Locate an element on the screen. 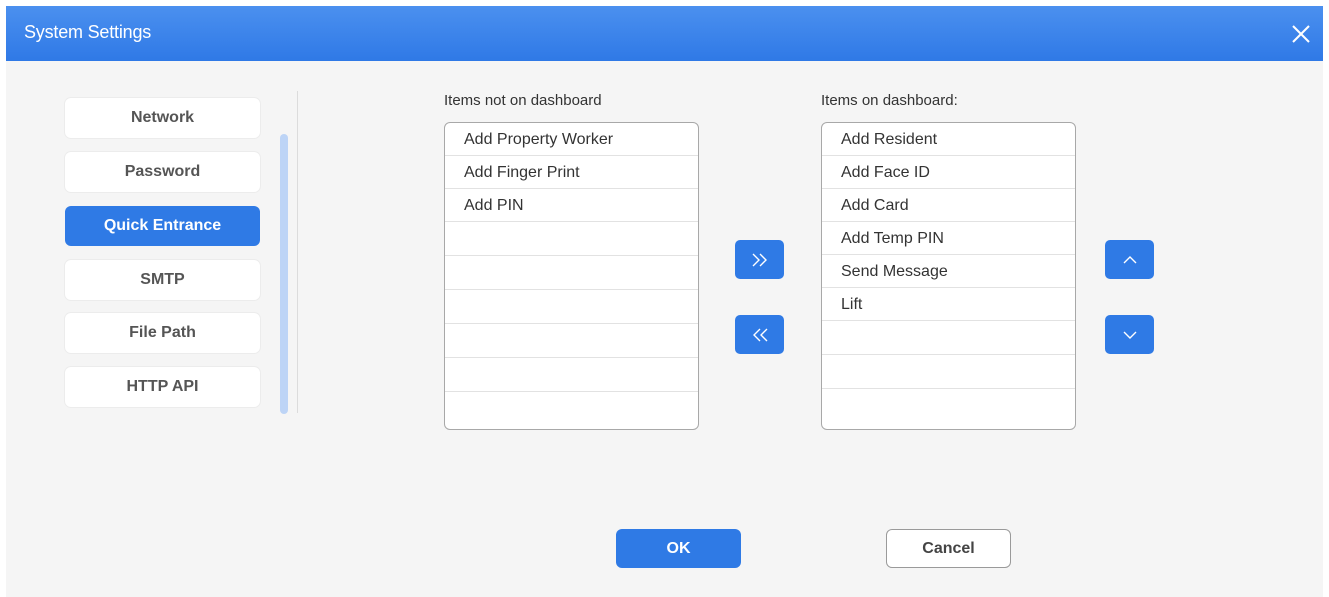  sidebar-divider is located at coordinates (297, 252).